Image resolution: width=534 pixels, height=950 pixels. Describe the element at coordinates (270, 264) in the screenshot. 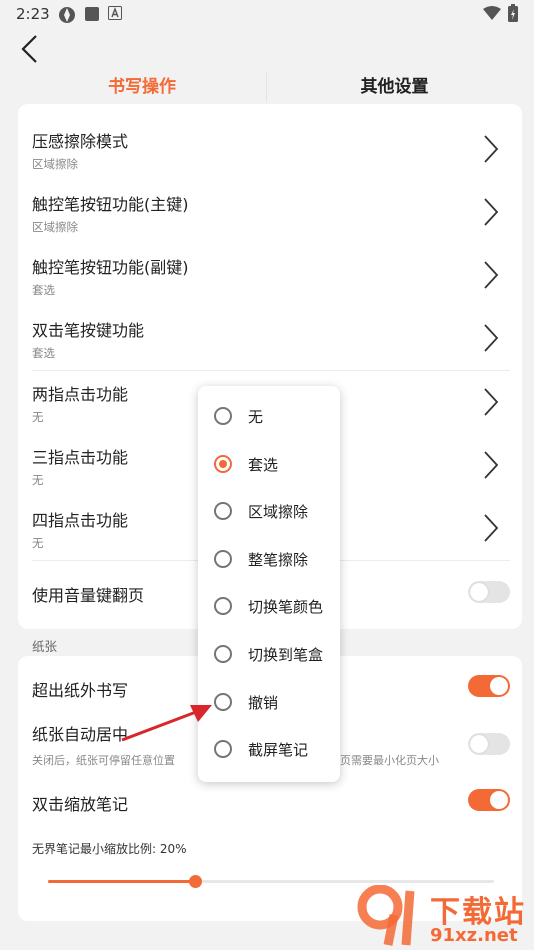

I see `setting-stylus-secondary-button: 触控笔按钮功能(副键) 套选` at that location.